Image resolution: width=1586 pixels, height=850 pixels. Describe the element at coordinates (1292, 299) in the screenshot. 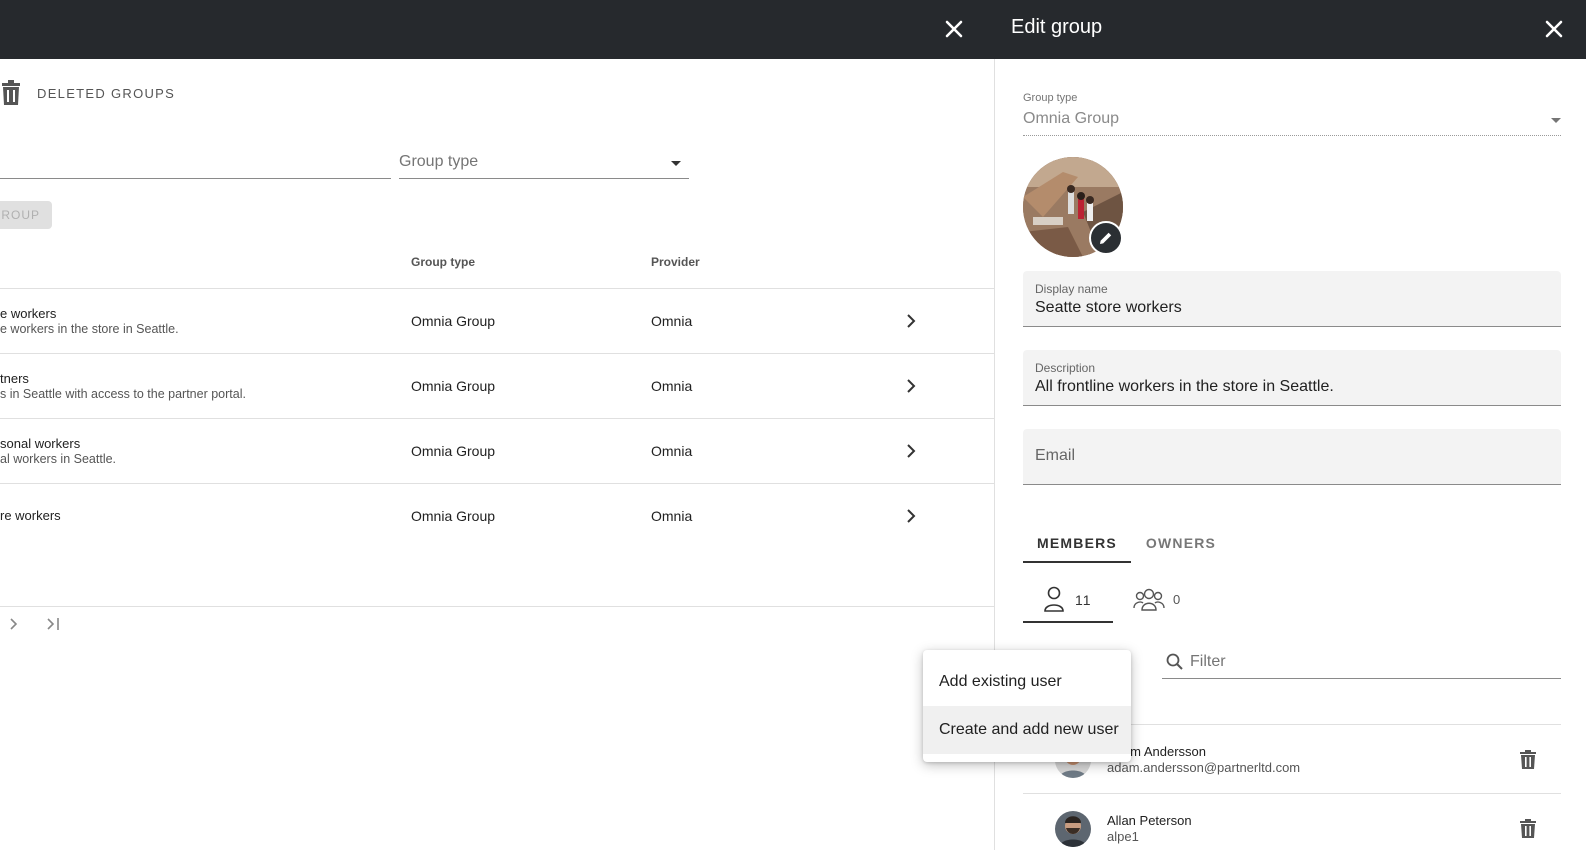

I see `display-name-field: Display name Seatte store workers` at that location.